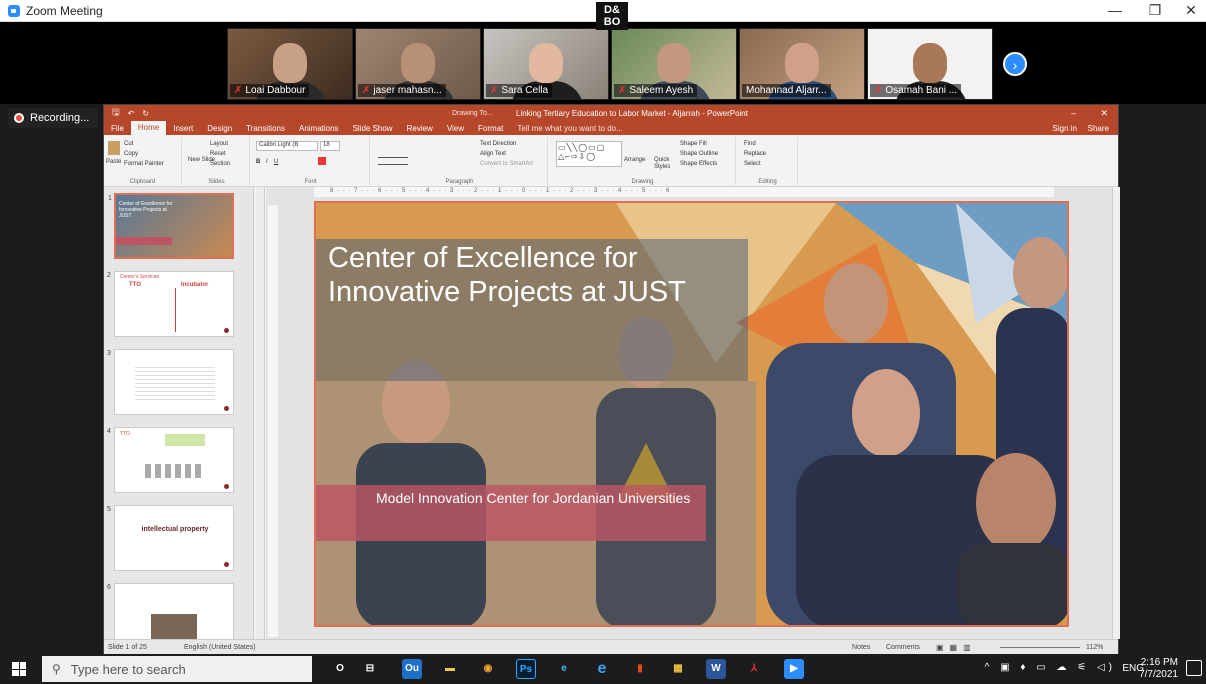  I want to click on close-button: ✕, so click(1191, 10).